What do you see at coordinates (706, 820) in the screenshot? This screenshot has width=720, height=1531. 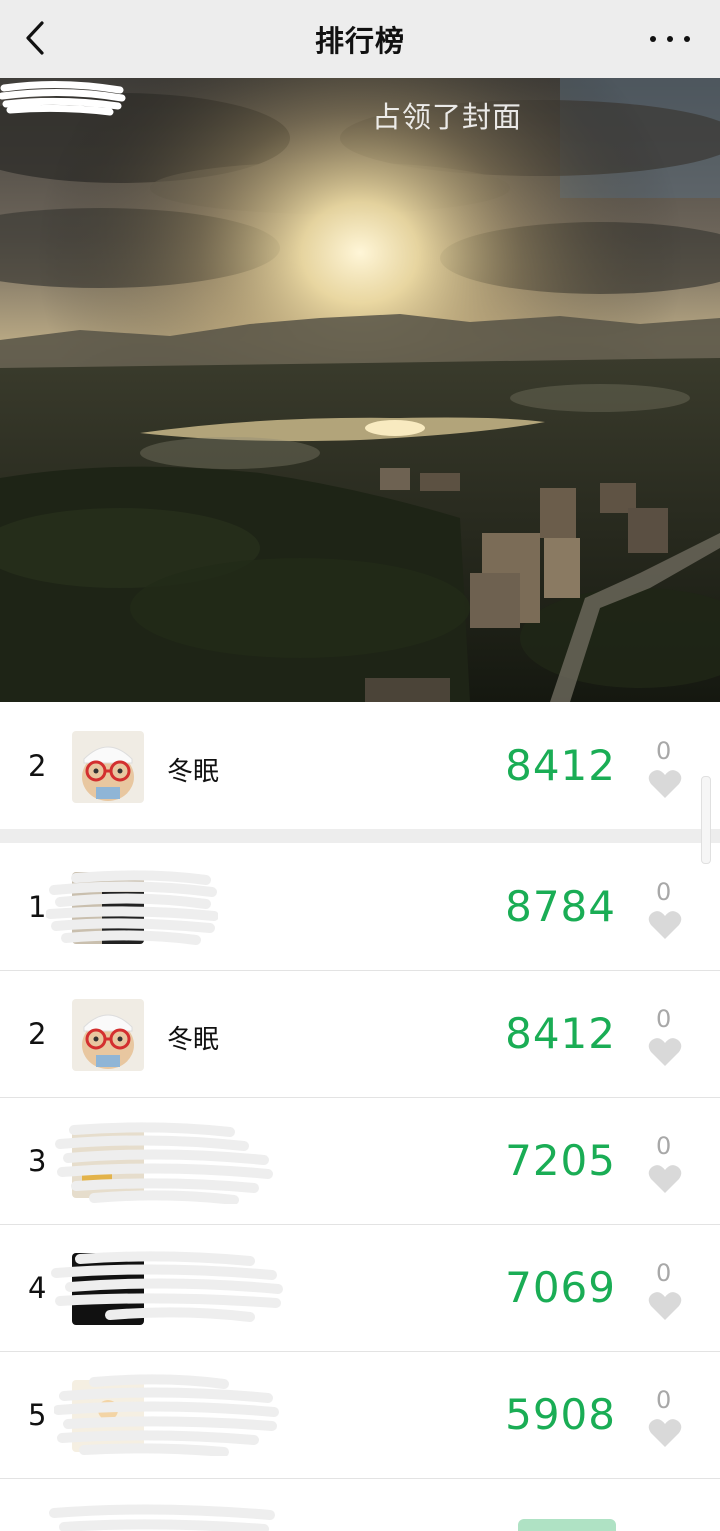 I see `scrollbar` at bounding box center [706, 820].